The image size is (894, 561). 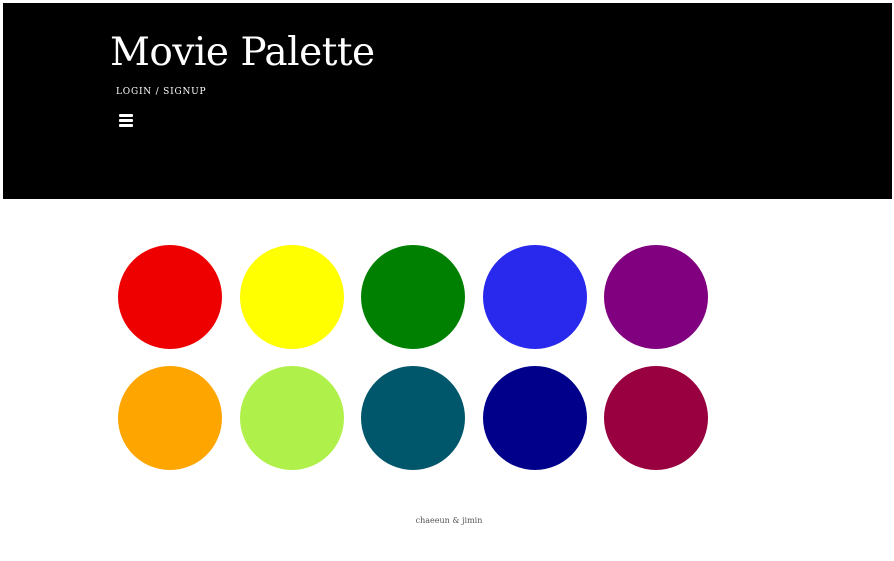 I want to click on hamburger-menu-icon, so click(x=126, y=121).